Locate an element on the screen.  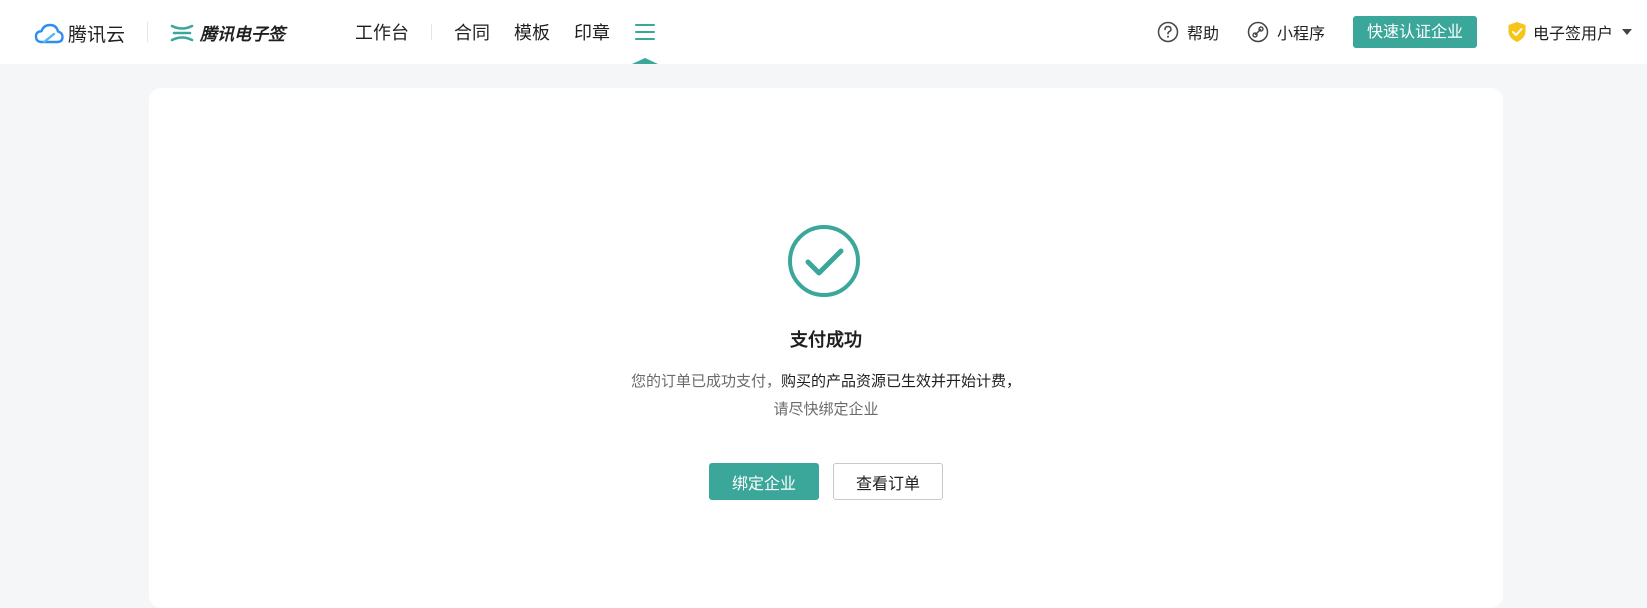
brand-divider is located at coordinates (147, 32).